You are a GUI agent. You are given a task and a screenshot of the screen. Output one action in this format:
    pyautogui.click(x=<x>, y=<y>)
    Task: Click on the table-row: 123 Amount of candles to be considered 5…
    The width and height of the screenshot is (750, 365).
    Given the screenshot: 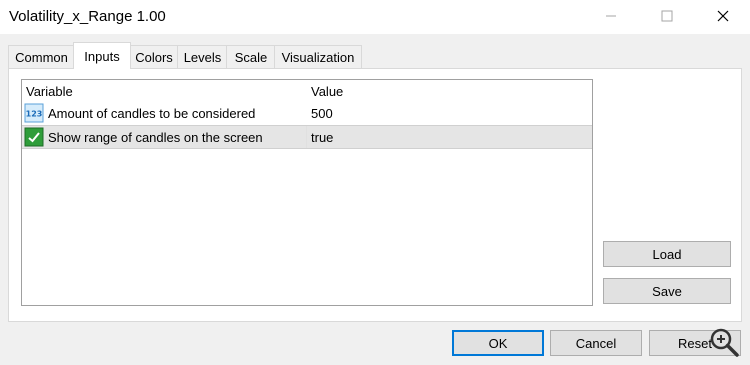 What is the action you would take?
    pyautogui.click(x=307, y=114)
    